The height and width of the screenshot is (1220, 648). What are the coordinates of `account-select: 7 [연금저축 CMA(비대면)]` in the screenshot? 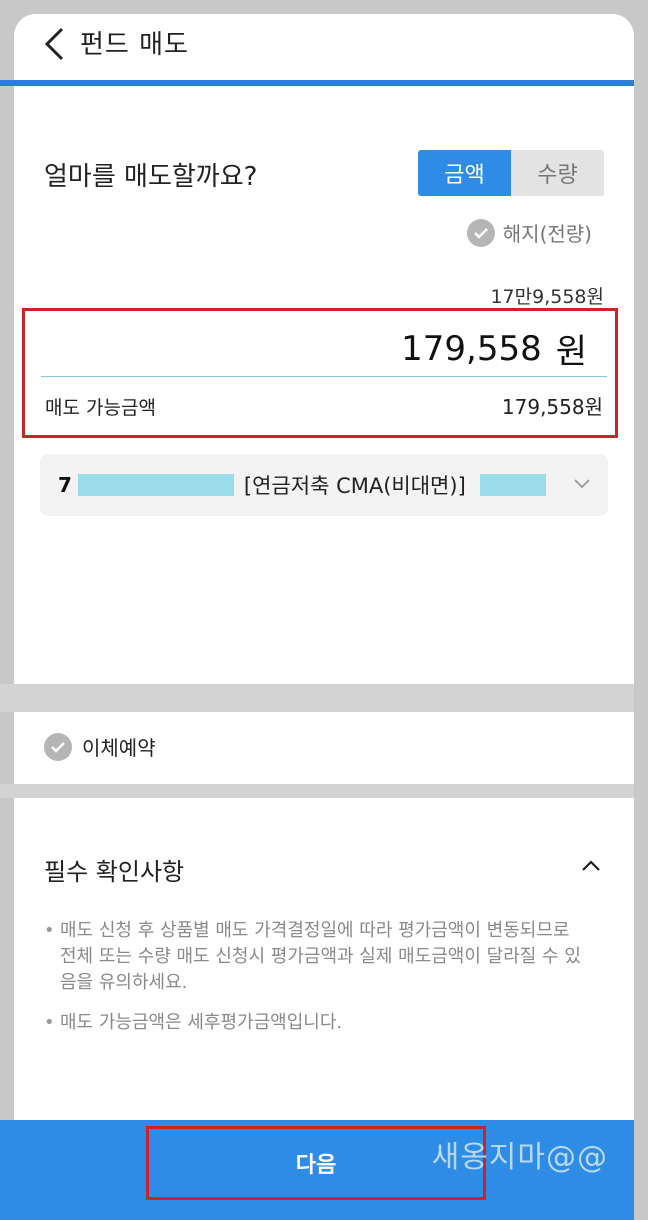 It's located at (324, 485).